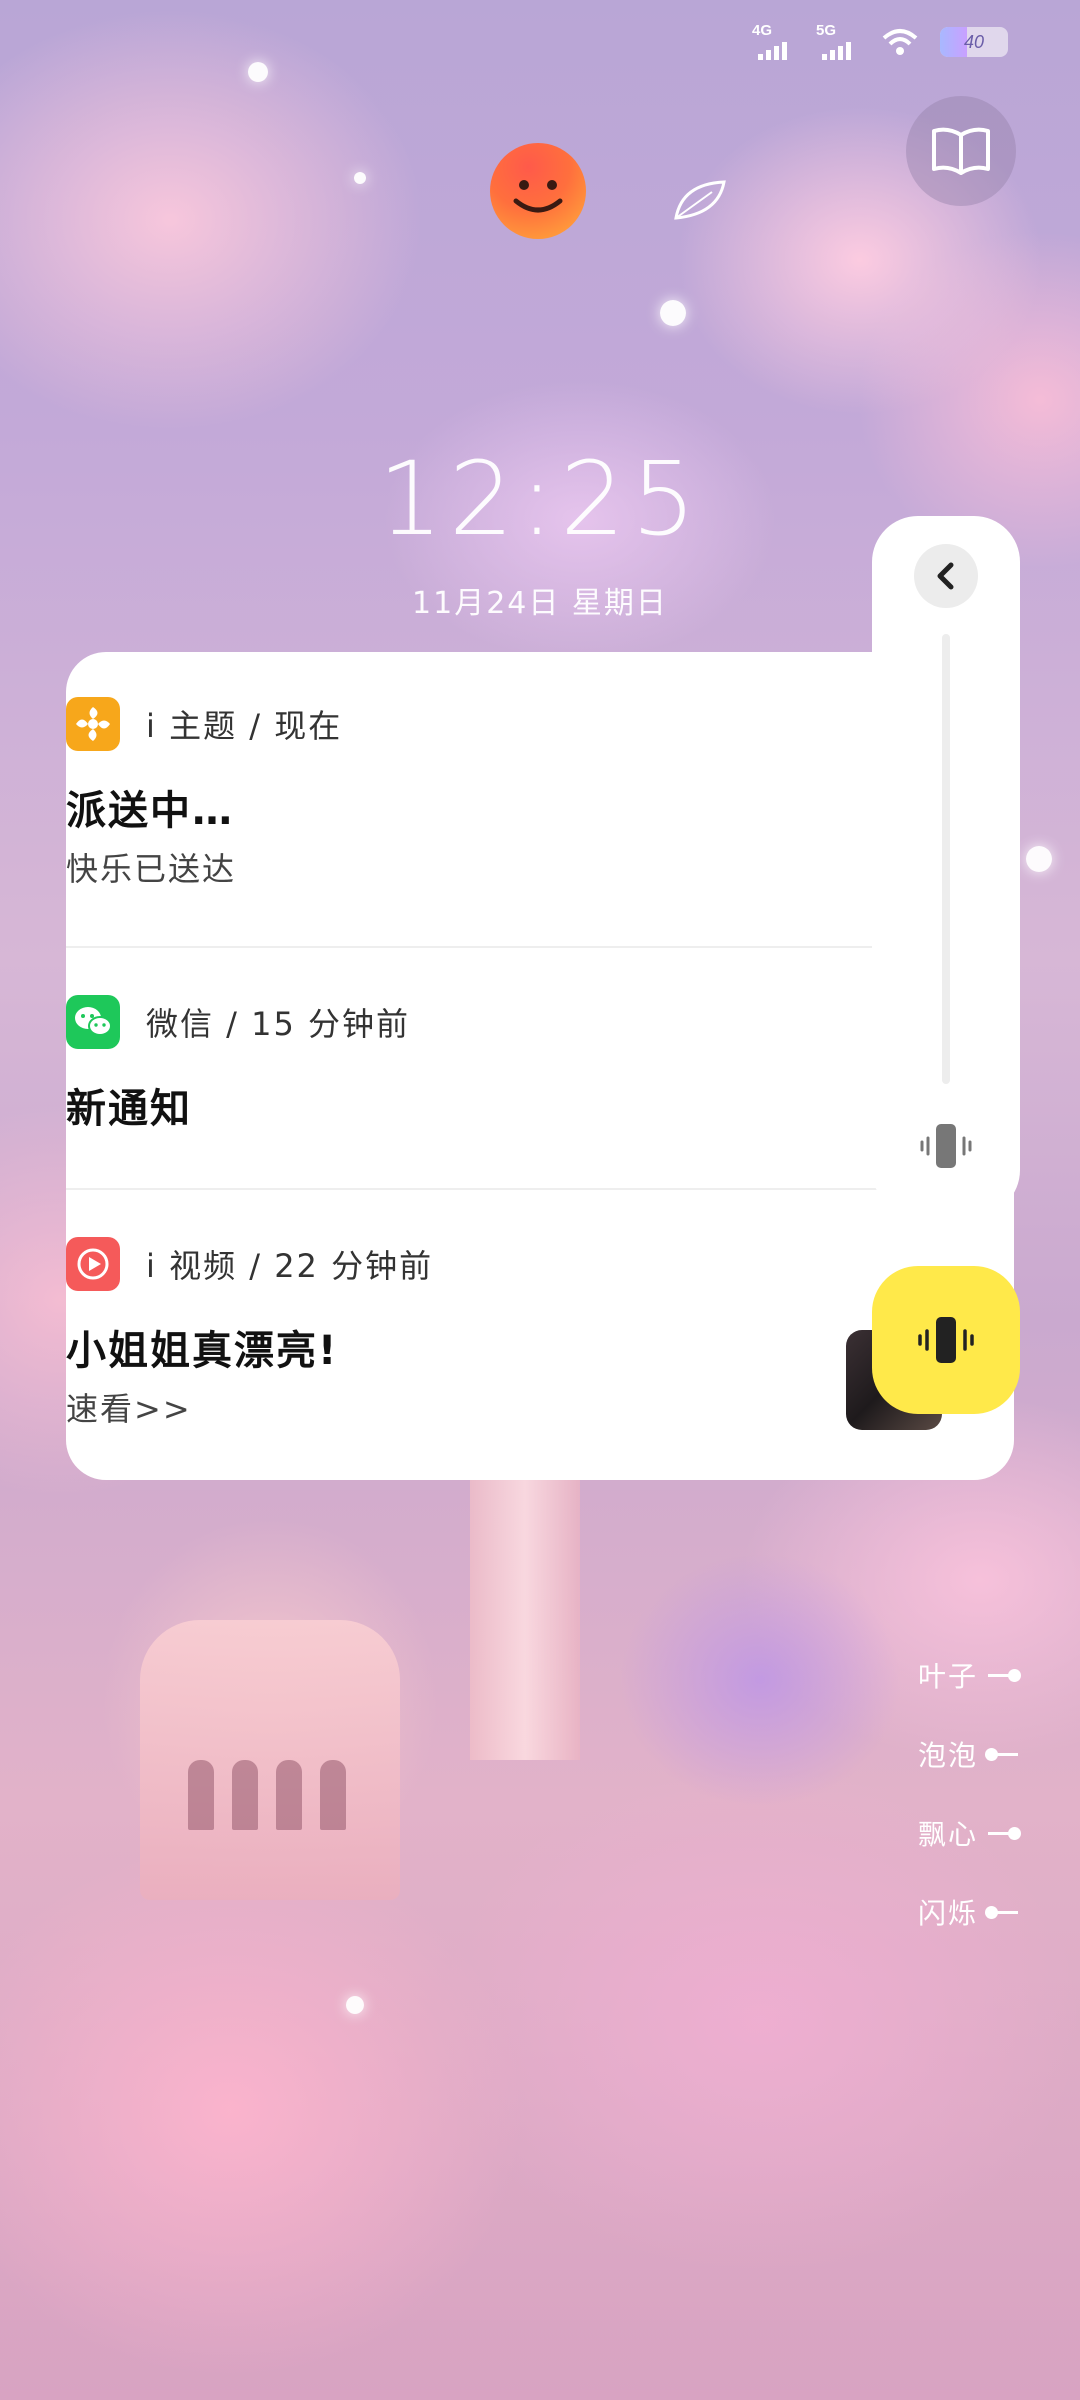 Image resolution: width=1080 pixels, height=2400 pixels. Describe the element at coordinates (946, 859) in the screenshot. I see `volume-slider` at that location.